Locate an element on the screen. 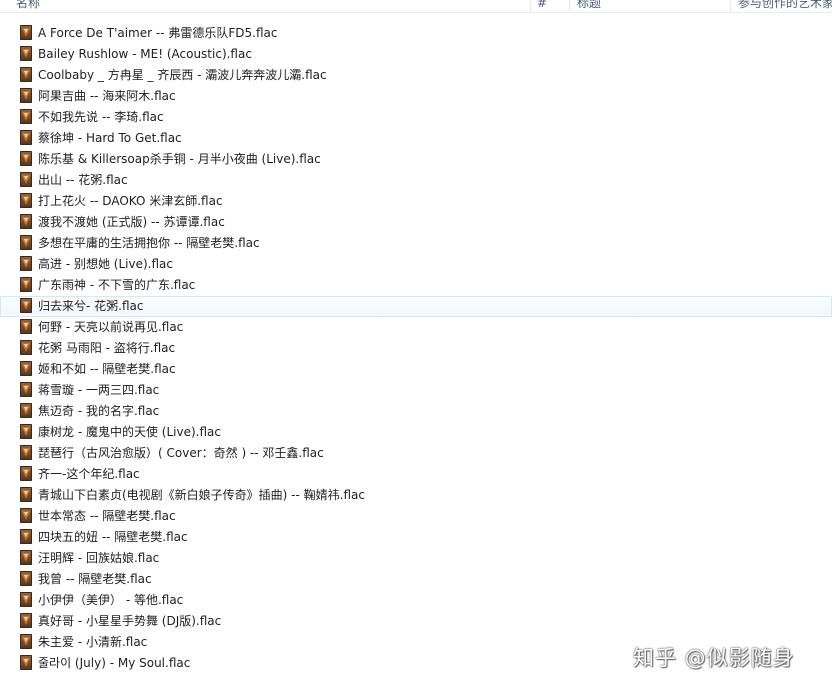 This screenshot has height=692, width=832. file-row: 줄라이 (July) - My Soul.flac is located at coordinates (416, 663).